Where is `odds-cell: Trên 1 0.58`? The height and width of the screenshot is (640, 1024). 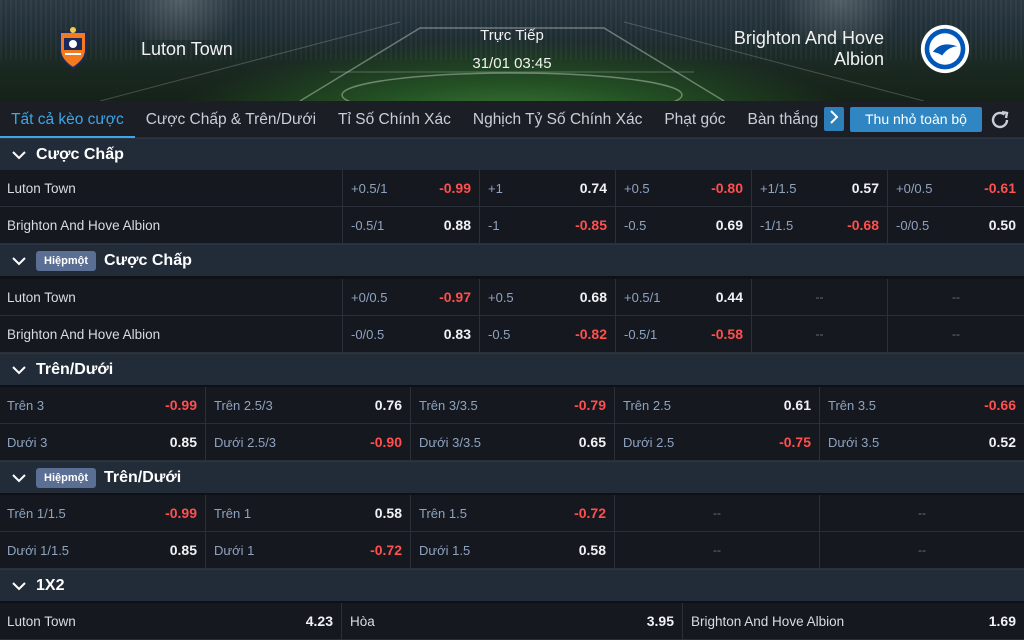 odds-cell: Trên 1 0.58 is located at coordinates (307, 513).